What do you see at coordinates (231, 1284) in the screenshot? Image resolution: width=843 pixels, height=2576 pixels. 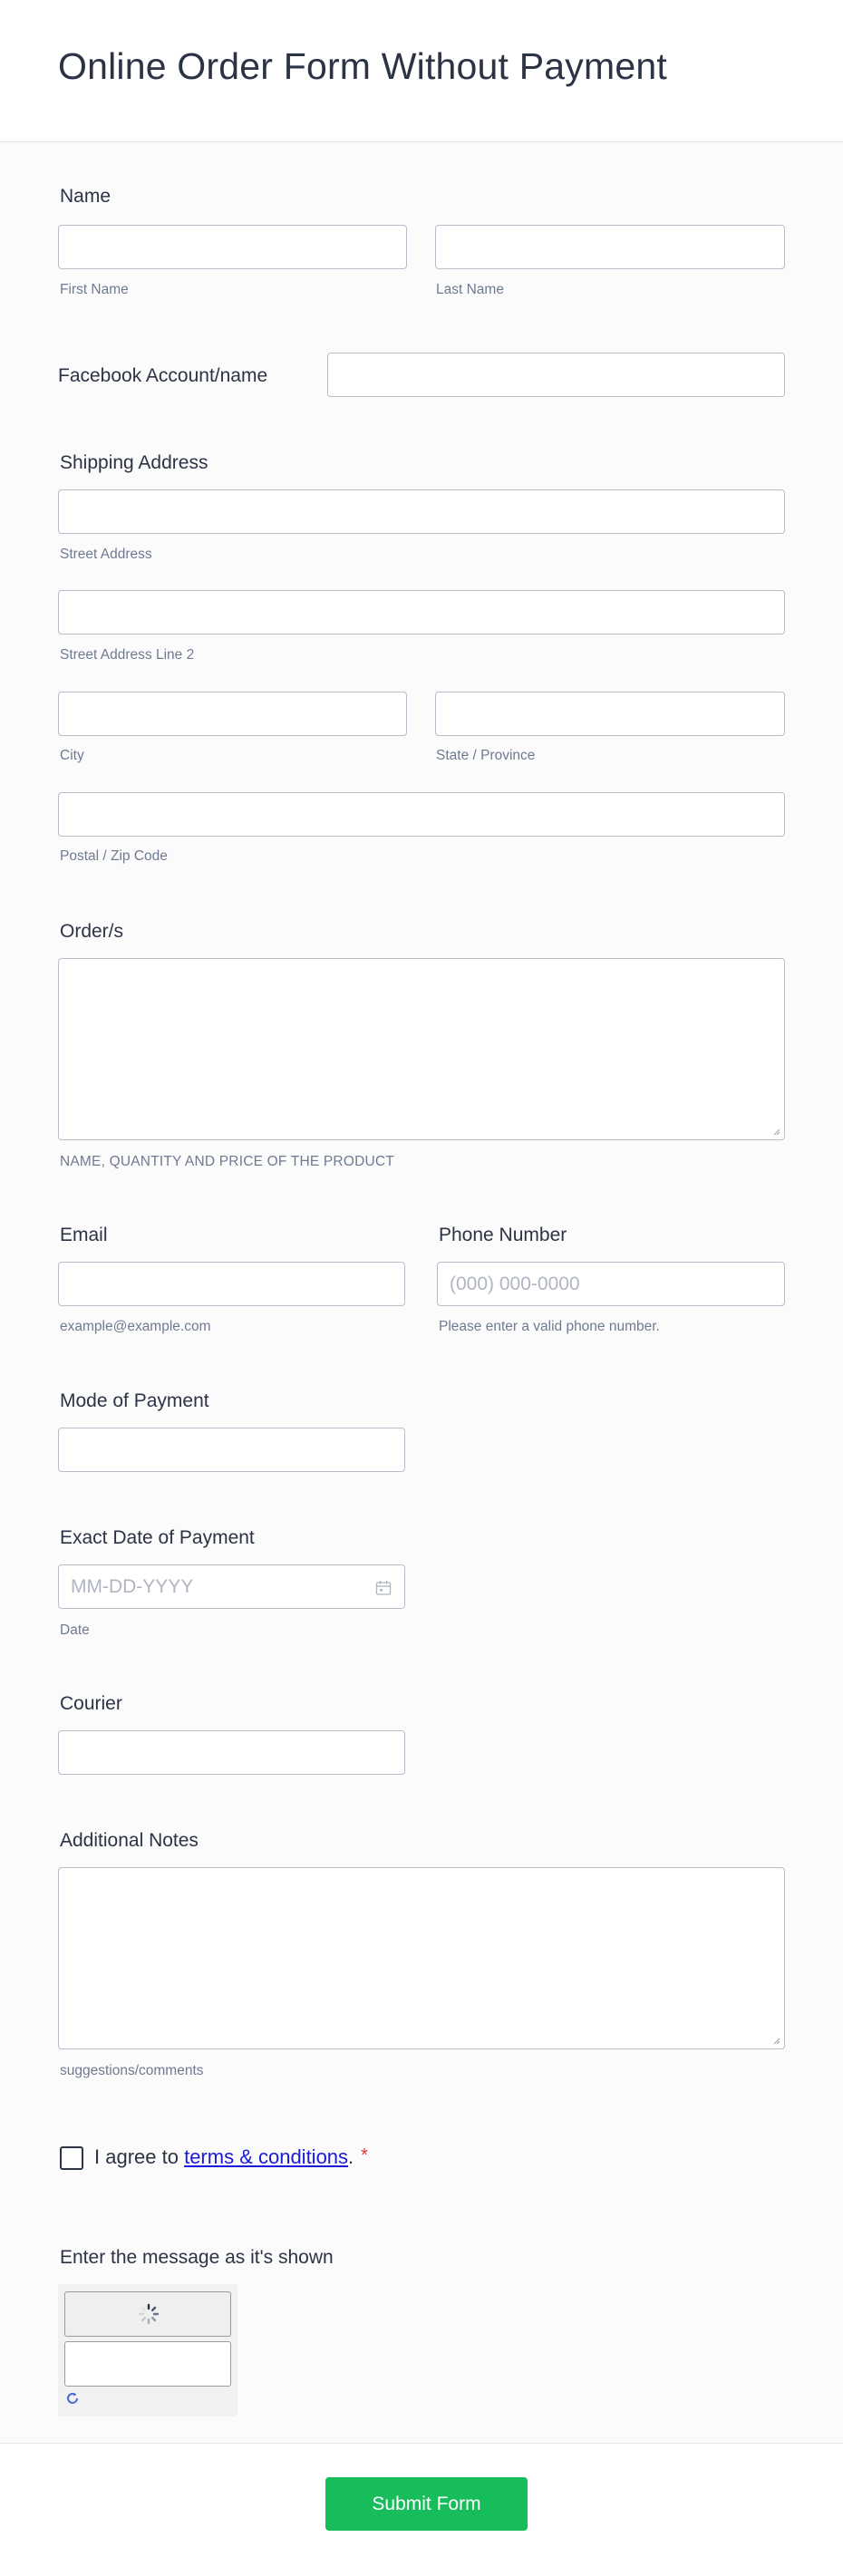 I see `email-input` at bounding box center [231, 1284].